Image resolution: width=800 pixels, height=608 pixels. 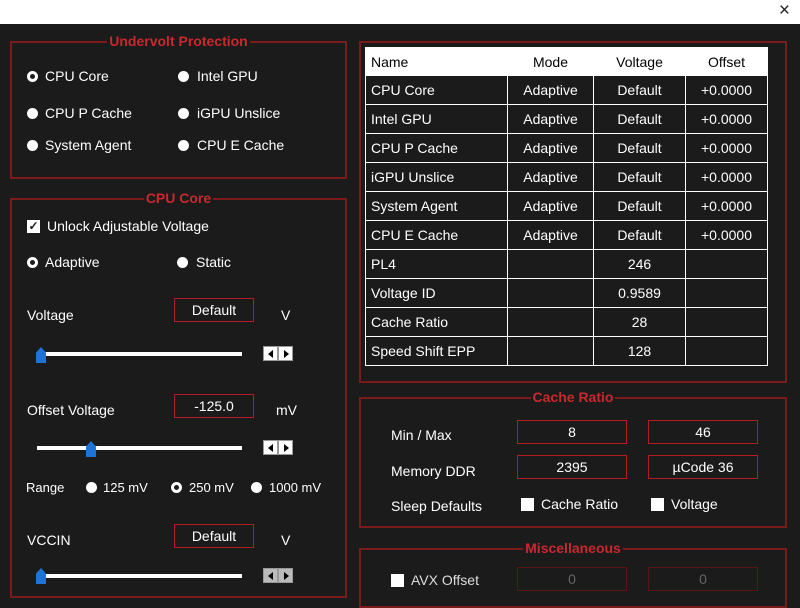 I want to click on radio-cpu-p-cache, so click(x=32, y=113).